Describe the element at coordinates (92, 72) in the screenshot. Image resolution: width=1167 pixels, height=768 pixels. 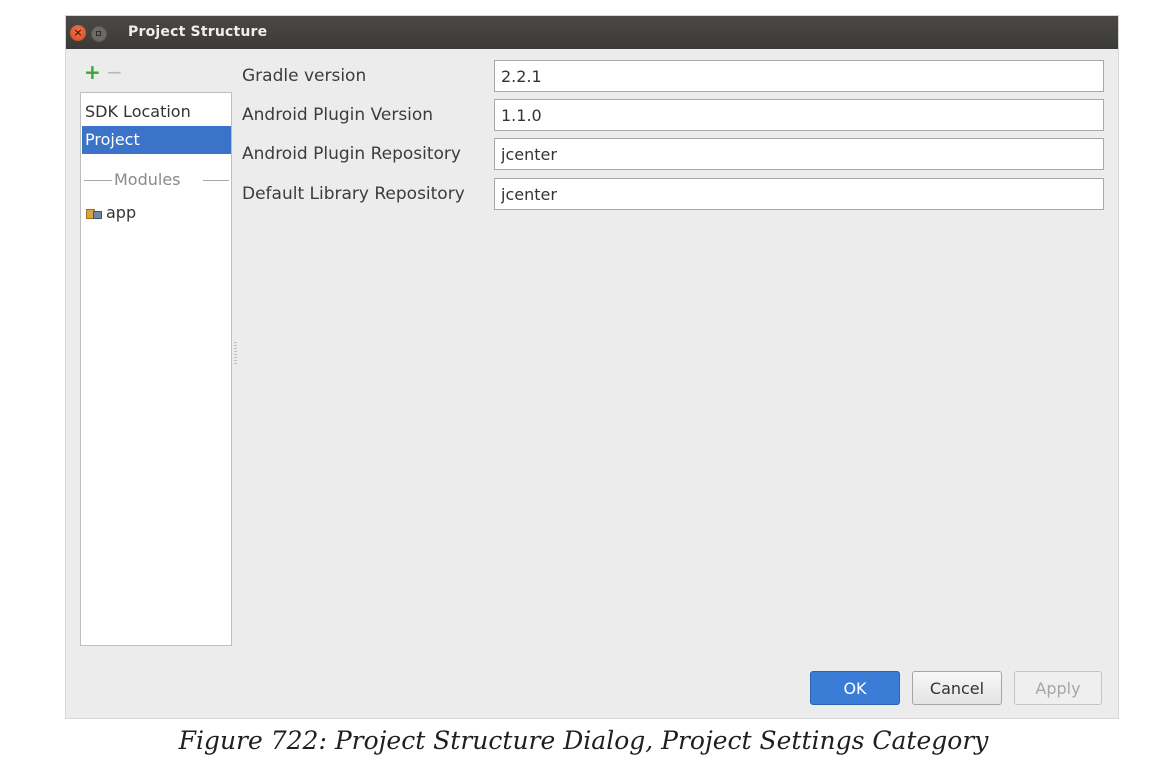
I see `add-icon: +` at that location.